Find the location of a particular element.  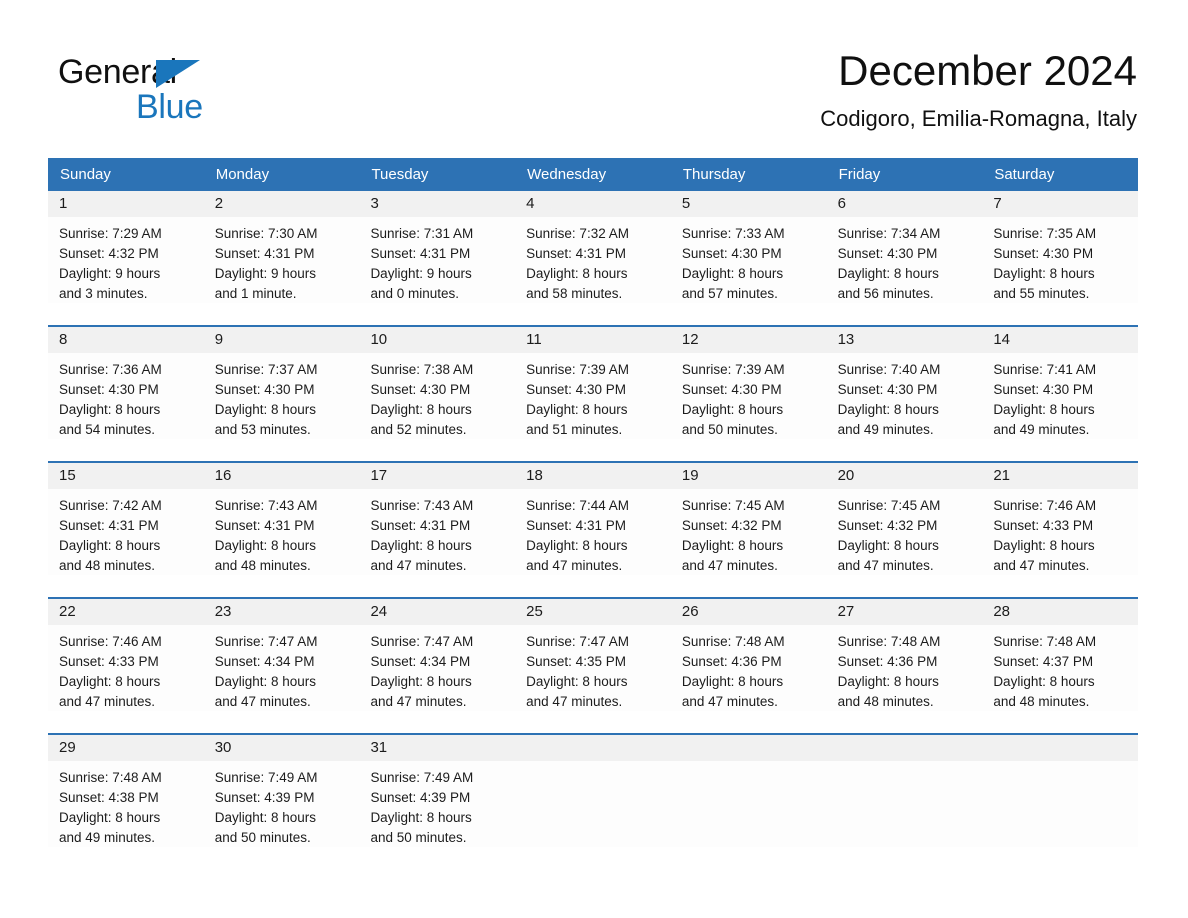

day-number is located at coordinates (1060, 748).